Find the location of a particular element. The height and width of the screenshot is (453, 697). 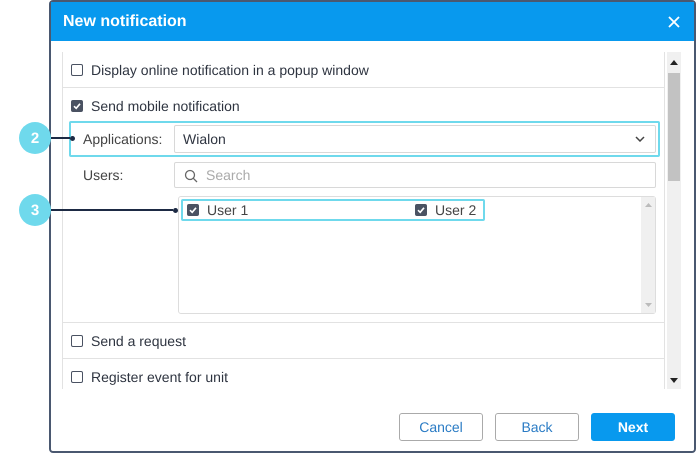

option-label: Register event for unit is located at coordinates (159, 376).